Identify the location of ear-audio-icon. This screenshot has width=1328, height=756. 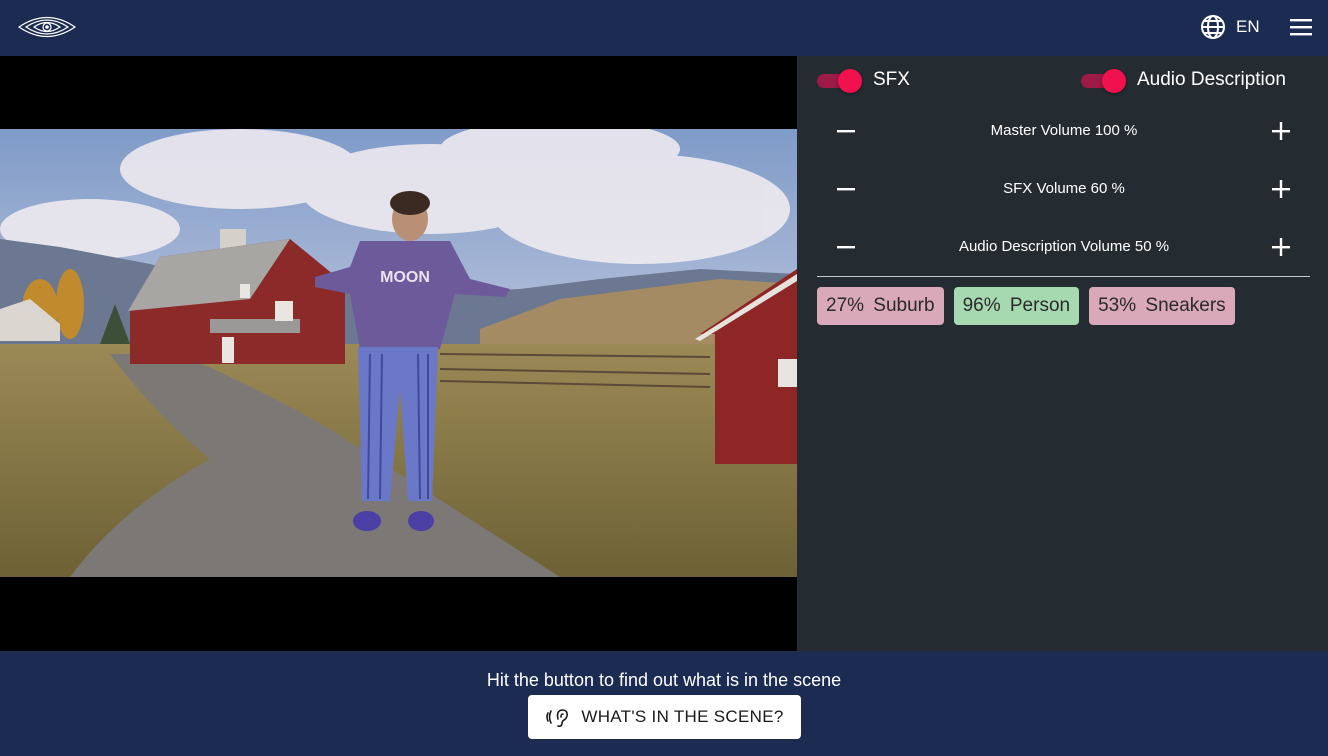
(557, 718).